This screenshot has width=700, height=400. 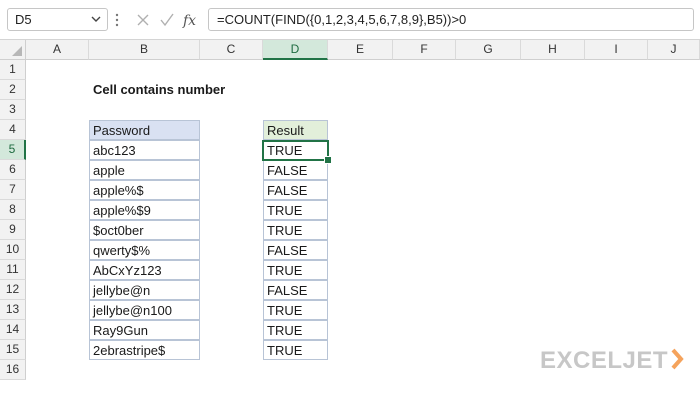 What do you see at coordinates (13, 350) in the screenshot?
I see `row-header-15: 15` at bounding box center [13, 350].